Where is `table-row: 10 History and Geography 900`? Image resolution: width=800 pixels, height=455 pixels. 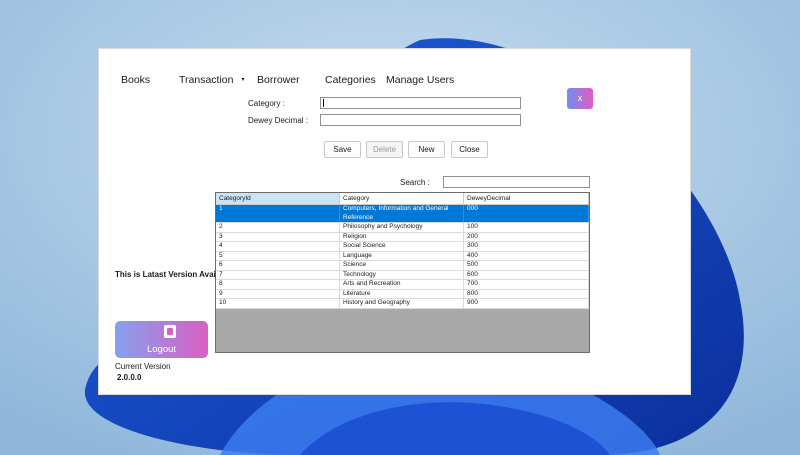
table-row: 10 History and Geography 900 is located at coordinates (402, 304).